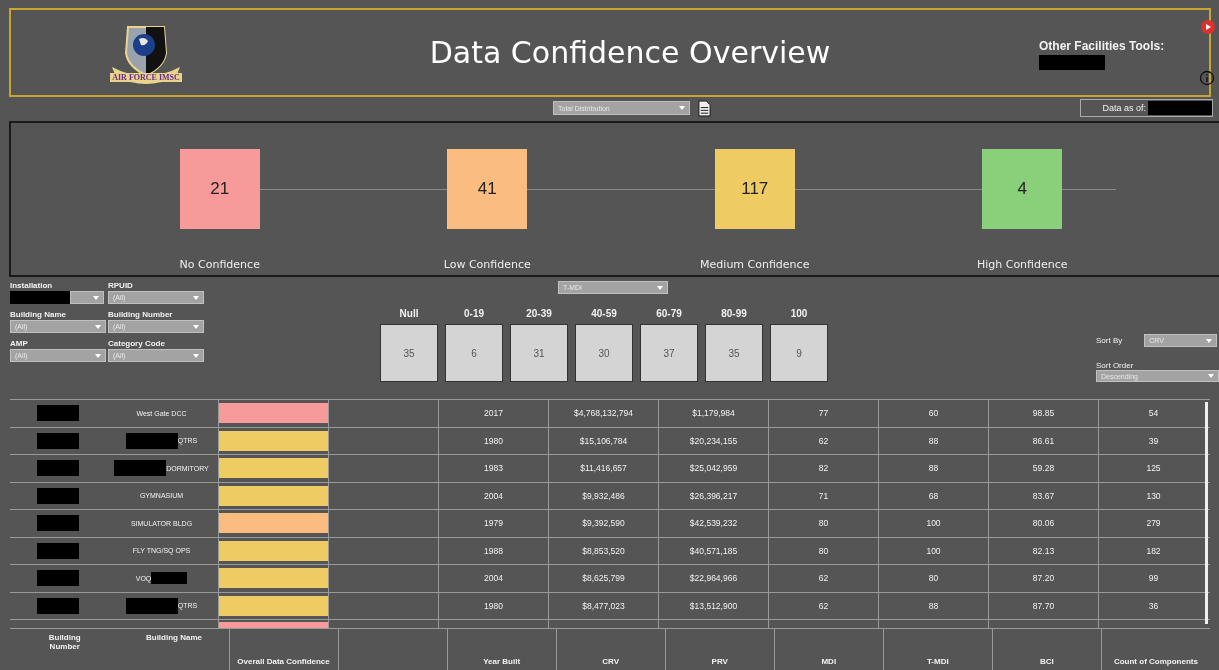 Image resolution: width=1219 pixels, height=670 pixels. I want to click on confidence-count-tile: 41, so click(487, 189).